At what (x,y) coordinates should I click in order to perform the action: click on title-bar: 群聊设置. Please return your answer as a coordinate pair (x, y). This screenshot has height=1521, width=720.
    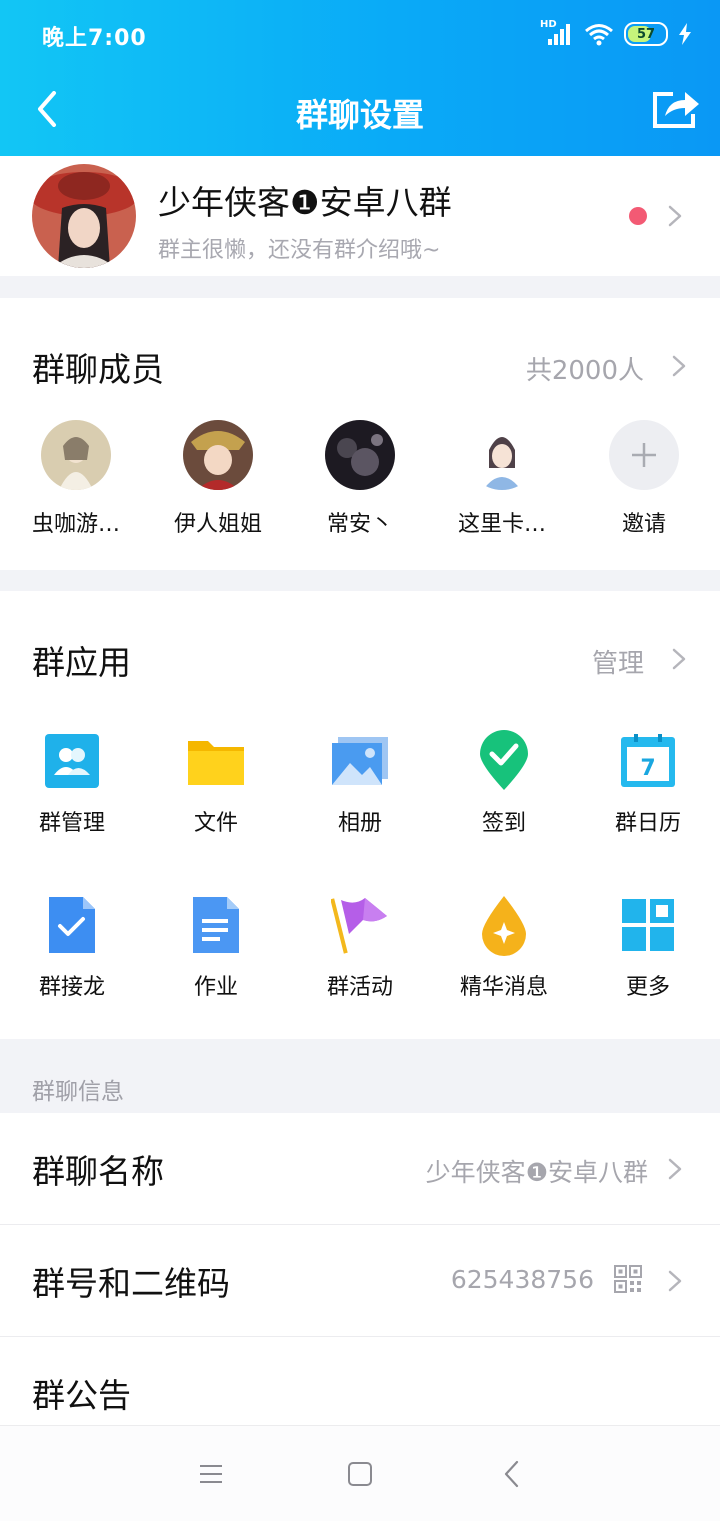
    Looking at the image, I should click on (360, 113).